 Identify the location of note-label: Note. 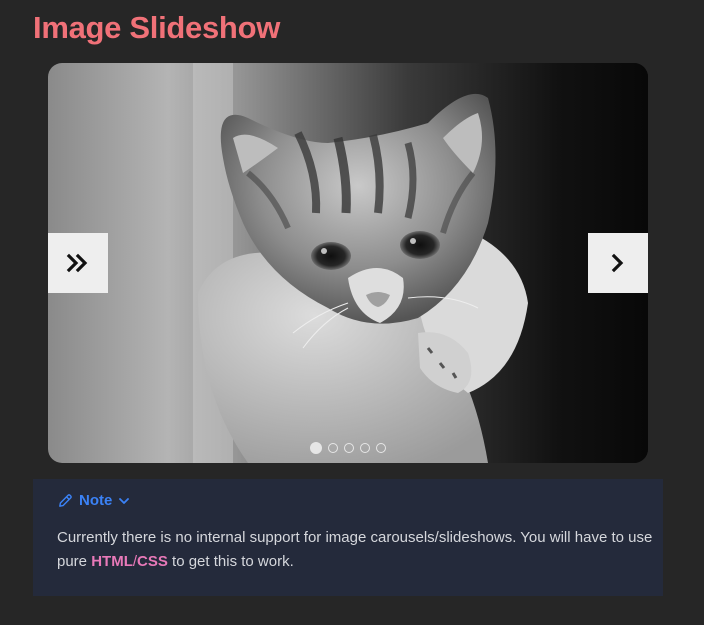
(96, 500).